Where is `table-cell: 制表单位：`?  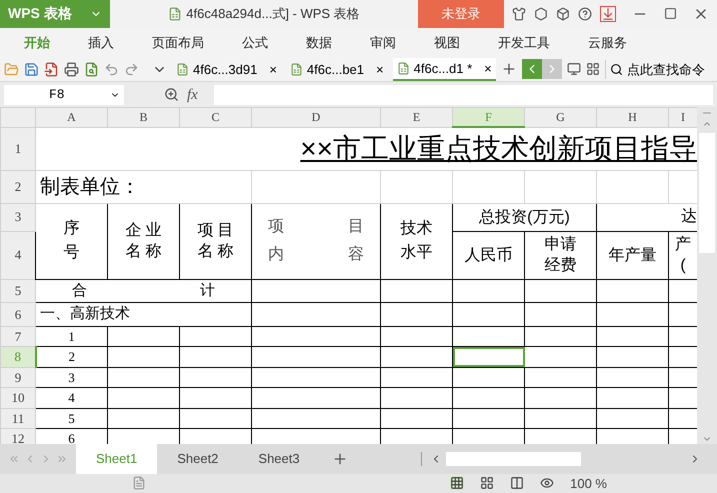 table-cell: 制表单位： is located at coordinates (144, 187).